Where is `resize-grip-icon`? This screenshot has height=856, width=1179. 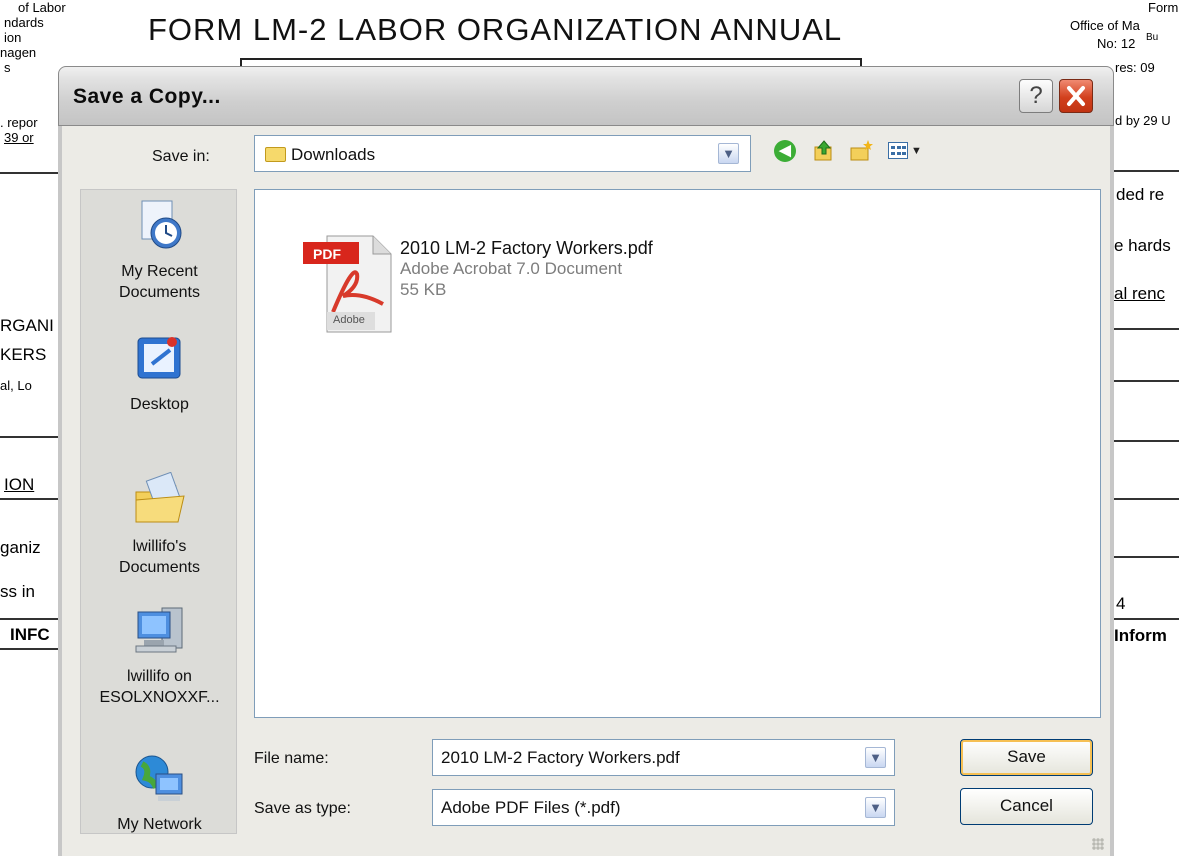
resize-grip-icon is located at coordinates (1098, 844).